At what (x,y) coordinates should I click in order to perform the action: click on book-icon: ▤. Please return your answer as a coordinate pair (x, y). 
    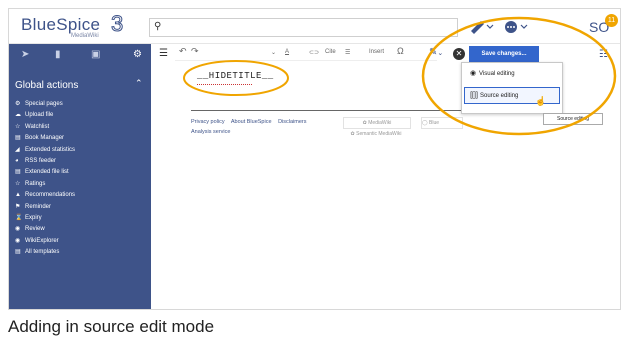
    Looking at the image, I should click on (18, 138).